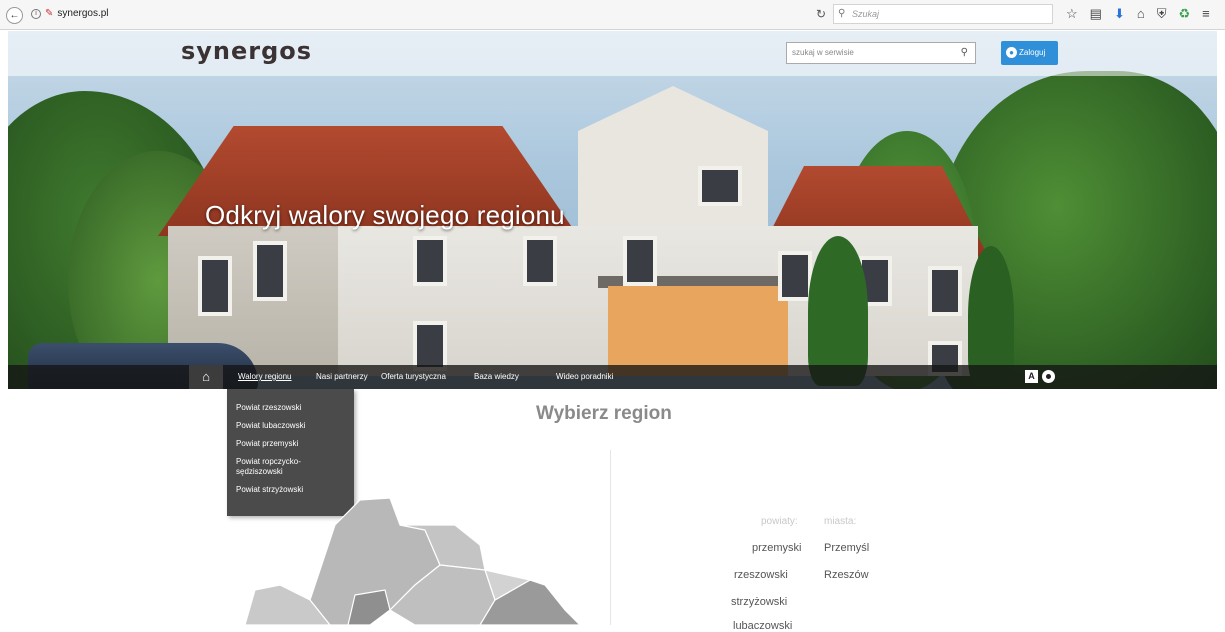  I want to click on browser-search-input: ⚲ Szukaj, so click(943, 14).